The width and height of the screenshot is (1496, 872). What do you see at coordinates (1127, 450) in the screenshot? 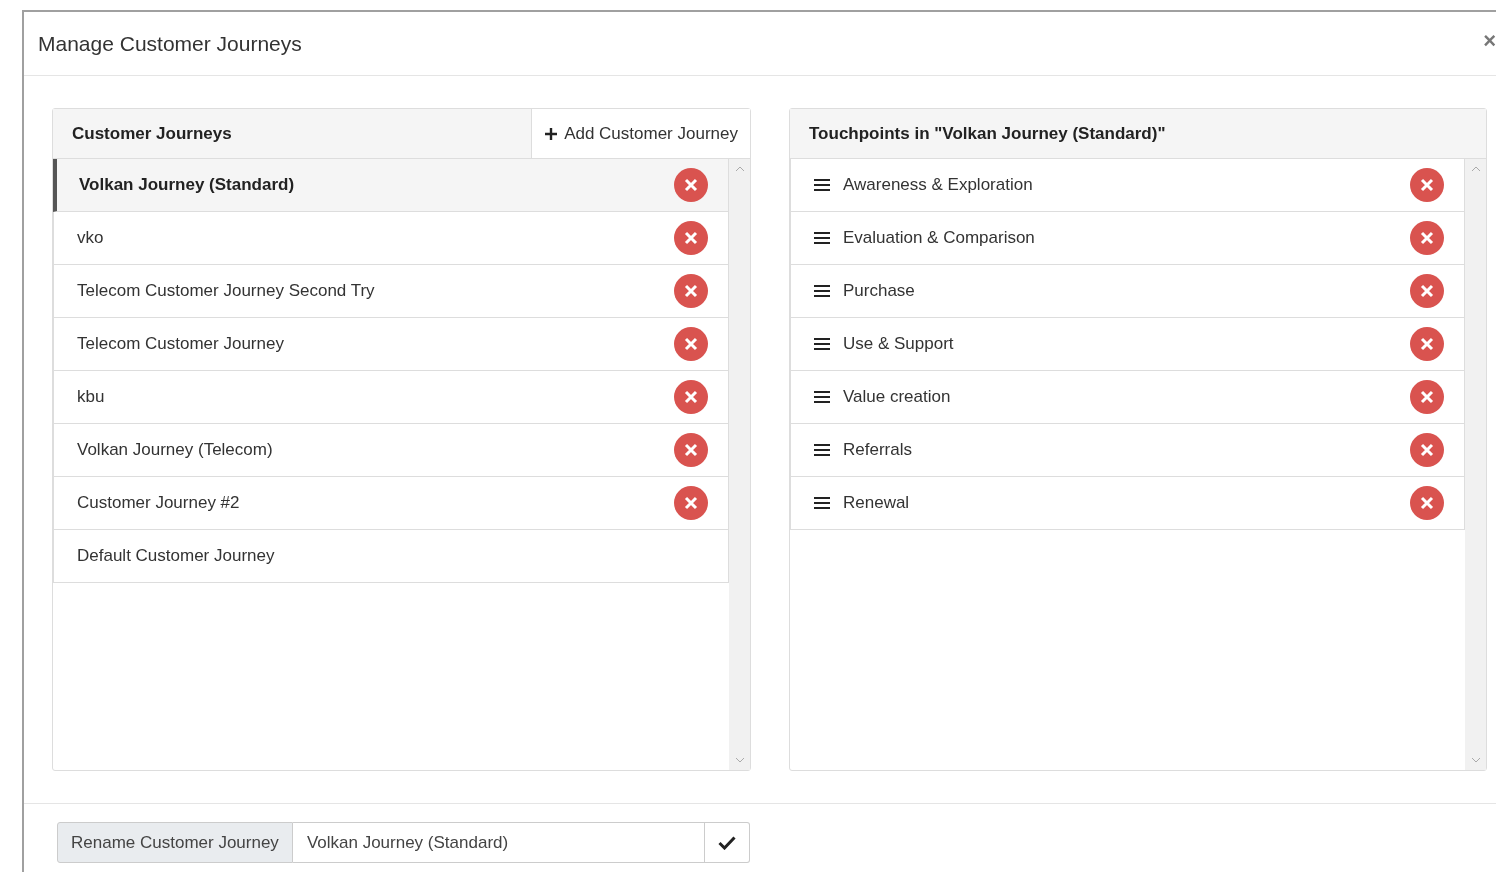
I see `touchpoint-list-item: Referrals` at bounding box center [1127, 450].